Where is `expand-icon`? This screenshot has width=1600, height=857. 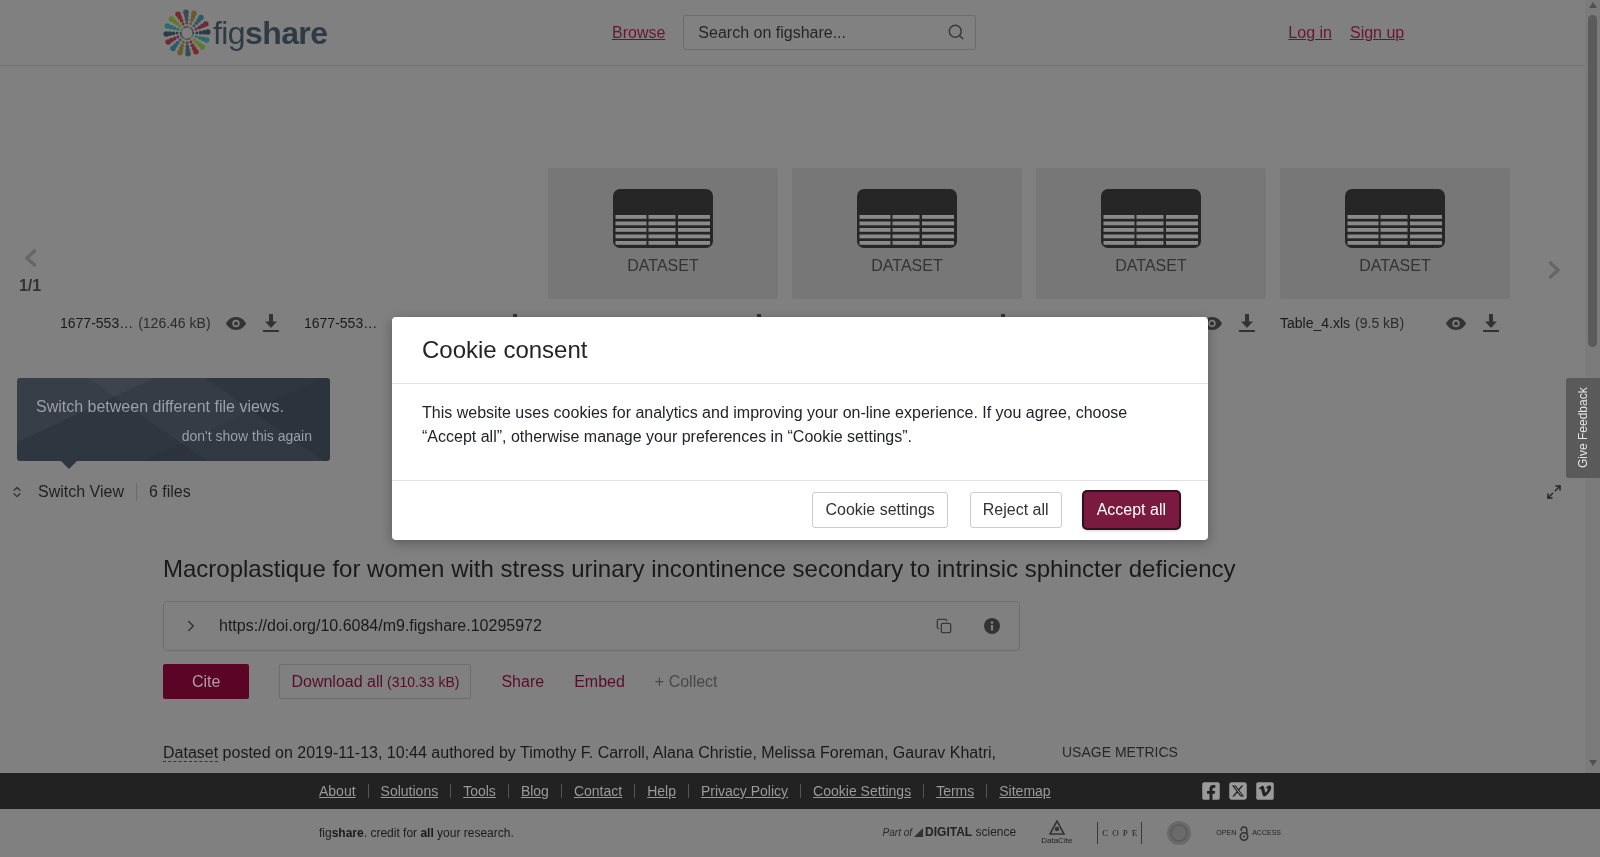
expand-icon is located at coordinates (1554, 492).